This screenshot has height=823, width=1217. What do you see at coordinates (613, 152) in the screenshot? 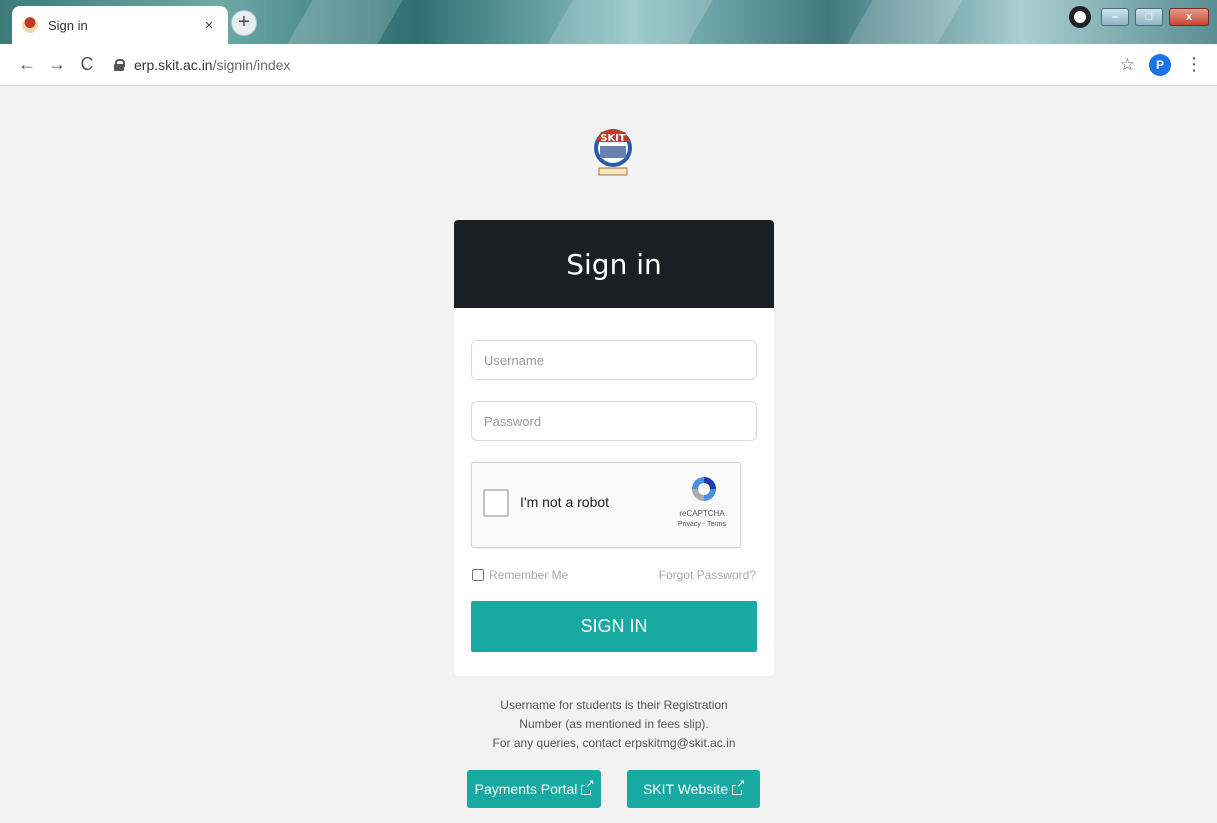
I see `skit-logo: SKIT` at bounding box center [613, 152].